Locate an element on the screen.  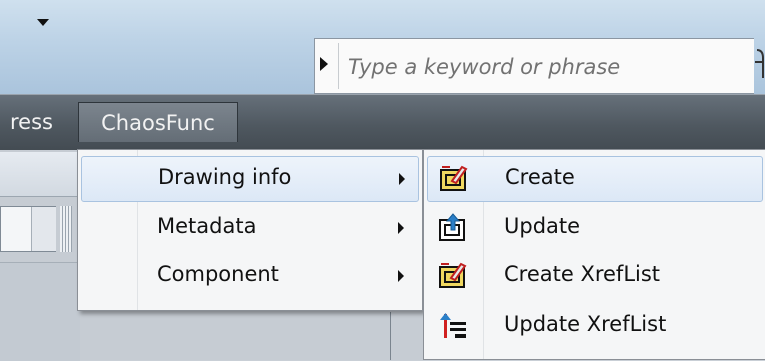
toolbar-grip-handle is located at coordinates (66, 229).